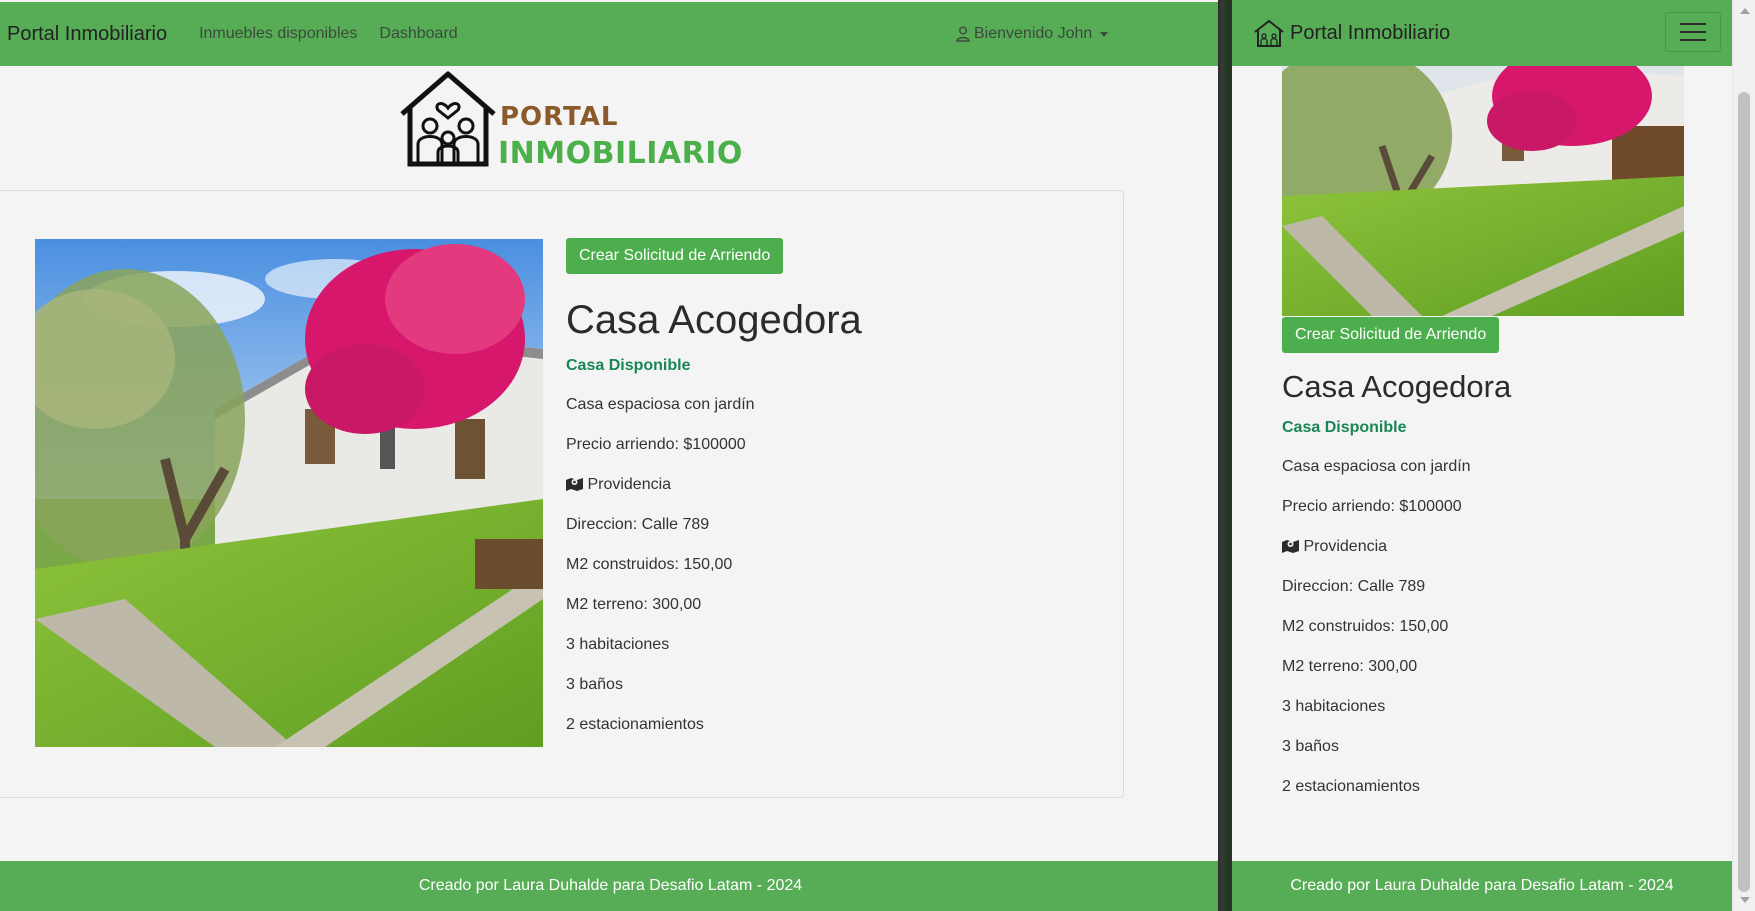 The height and width of the screenshot is (911, 1755). What do you see at coordinates (1693, 32) in the screenshot?
I see `hamburger-icon` at bounding box center [1693, 32].